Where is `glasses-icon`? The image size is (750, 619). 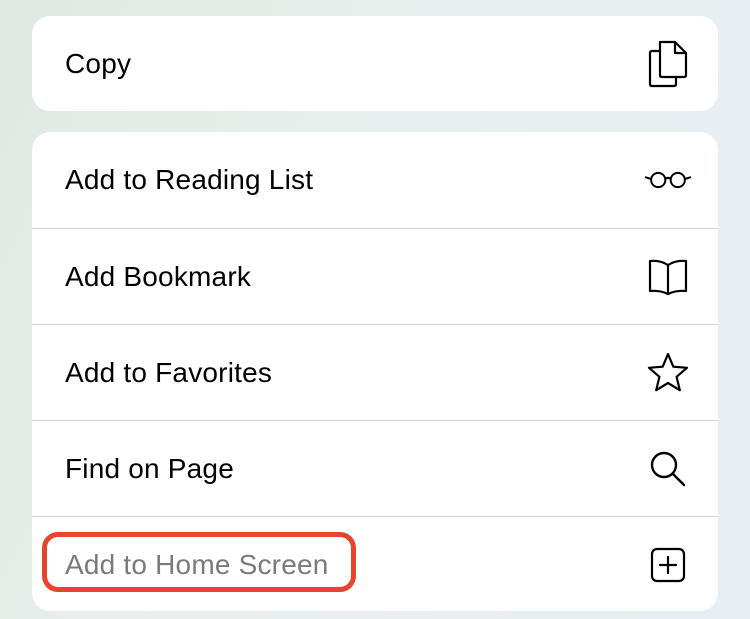 glasses-icon is located at coordinates (668, 180).